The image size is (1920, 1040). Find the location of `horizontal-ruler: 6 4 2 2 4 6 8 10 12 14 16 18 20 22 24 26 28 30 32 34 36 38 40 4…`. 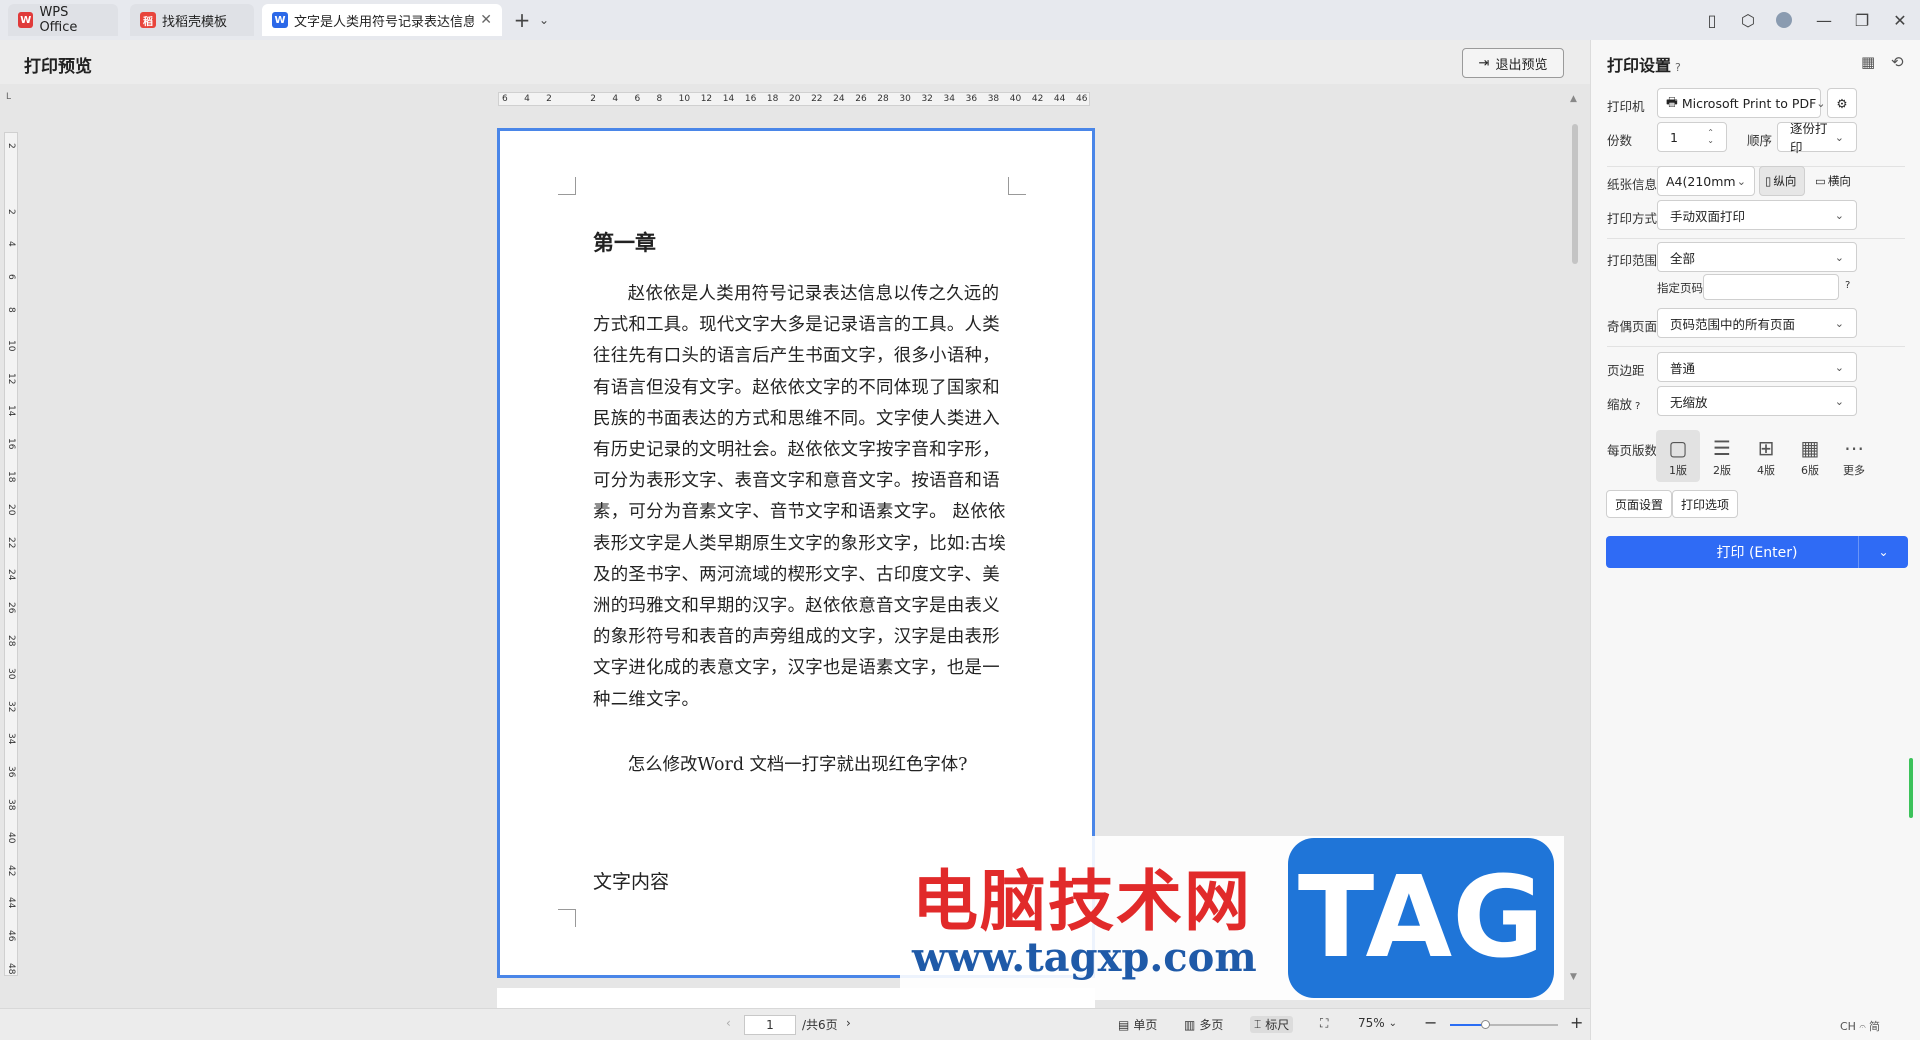

horizontal-ruler: 6 4 2 2 4 6 8 10 12 14 16 18 20 22 24 26 28 30 32 34 36 38 40 4… is located at coordinates (794, 99).